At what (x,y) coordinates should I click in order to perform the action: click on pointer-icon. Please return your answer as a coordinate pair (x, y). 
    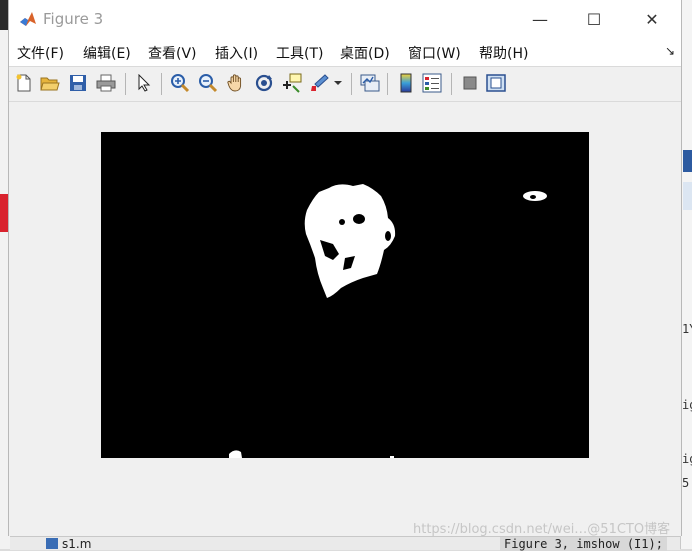
    Looking at the image, I should click on (144, 83).